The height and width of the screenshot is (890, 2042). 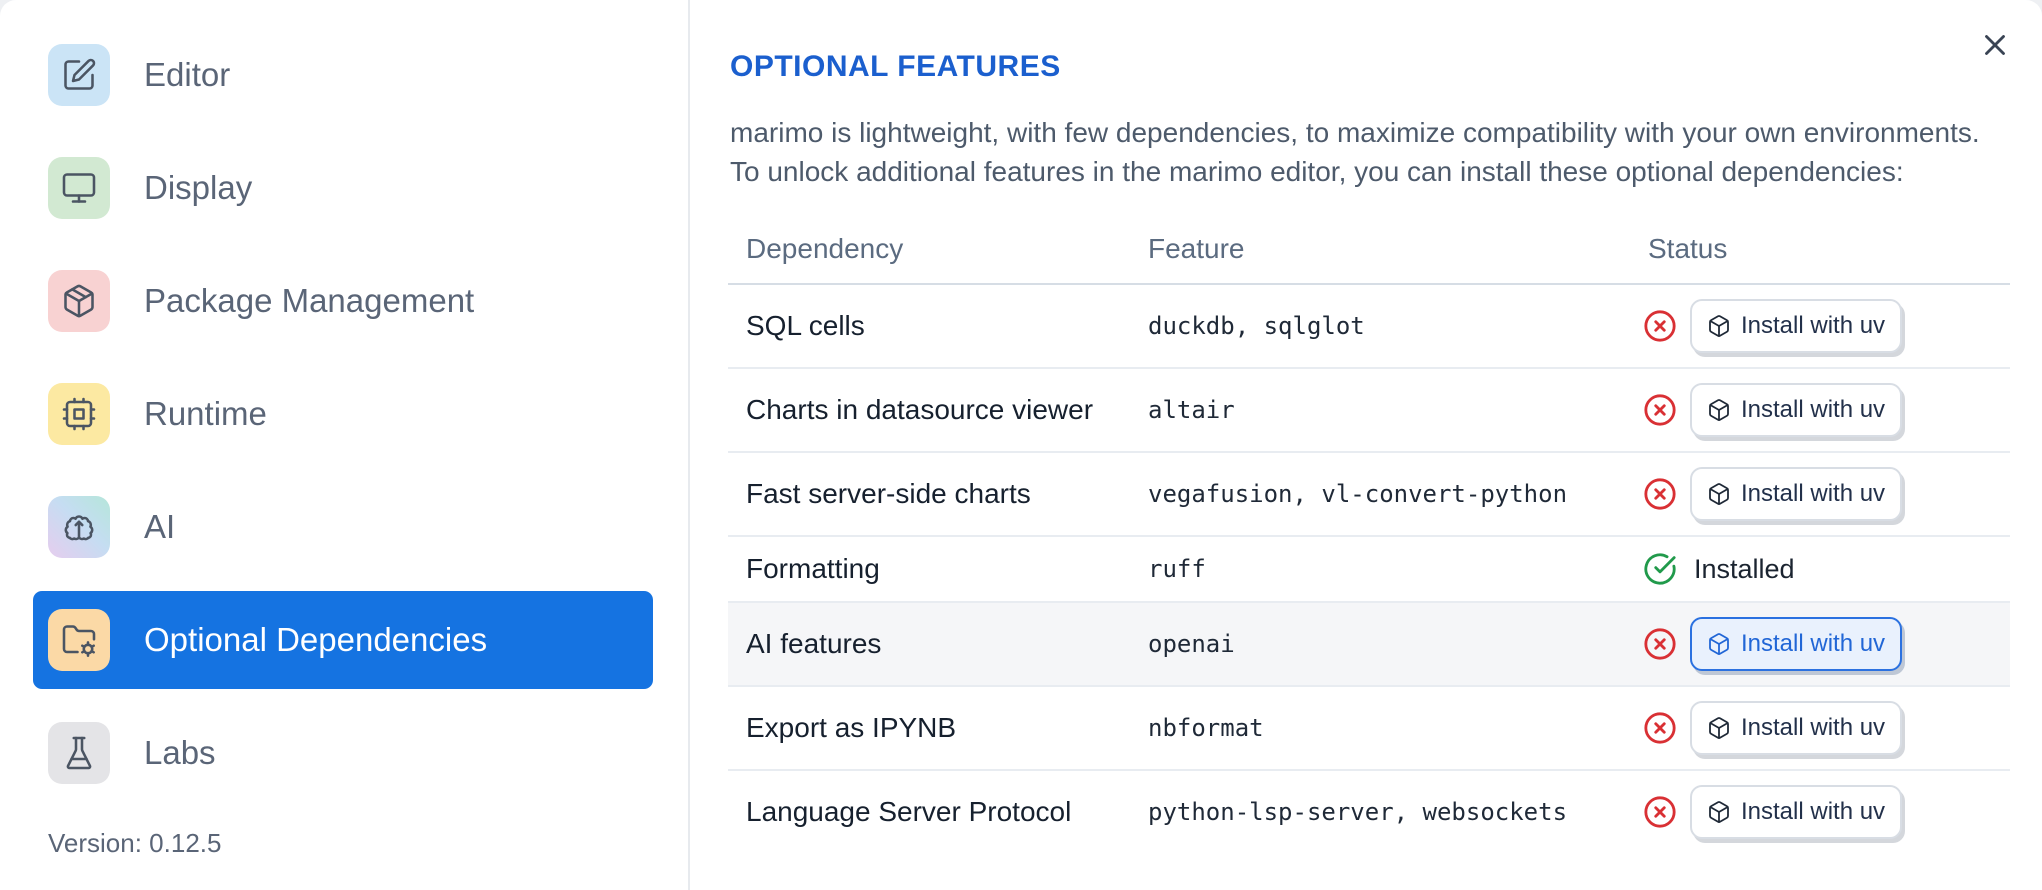 I want to click on monitor-icon, so click(x=79, y=188).